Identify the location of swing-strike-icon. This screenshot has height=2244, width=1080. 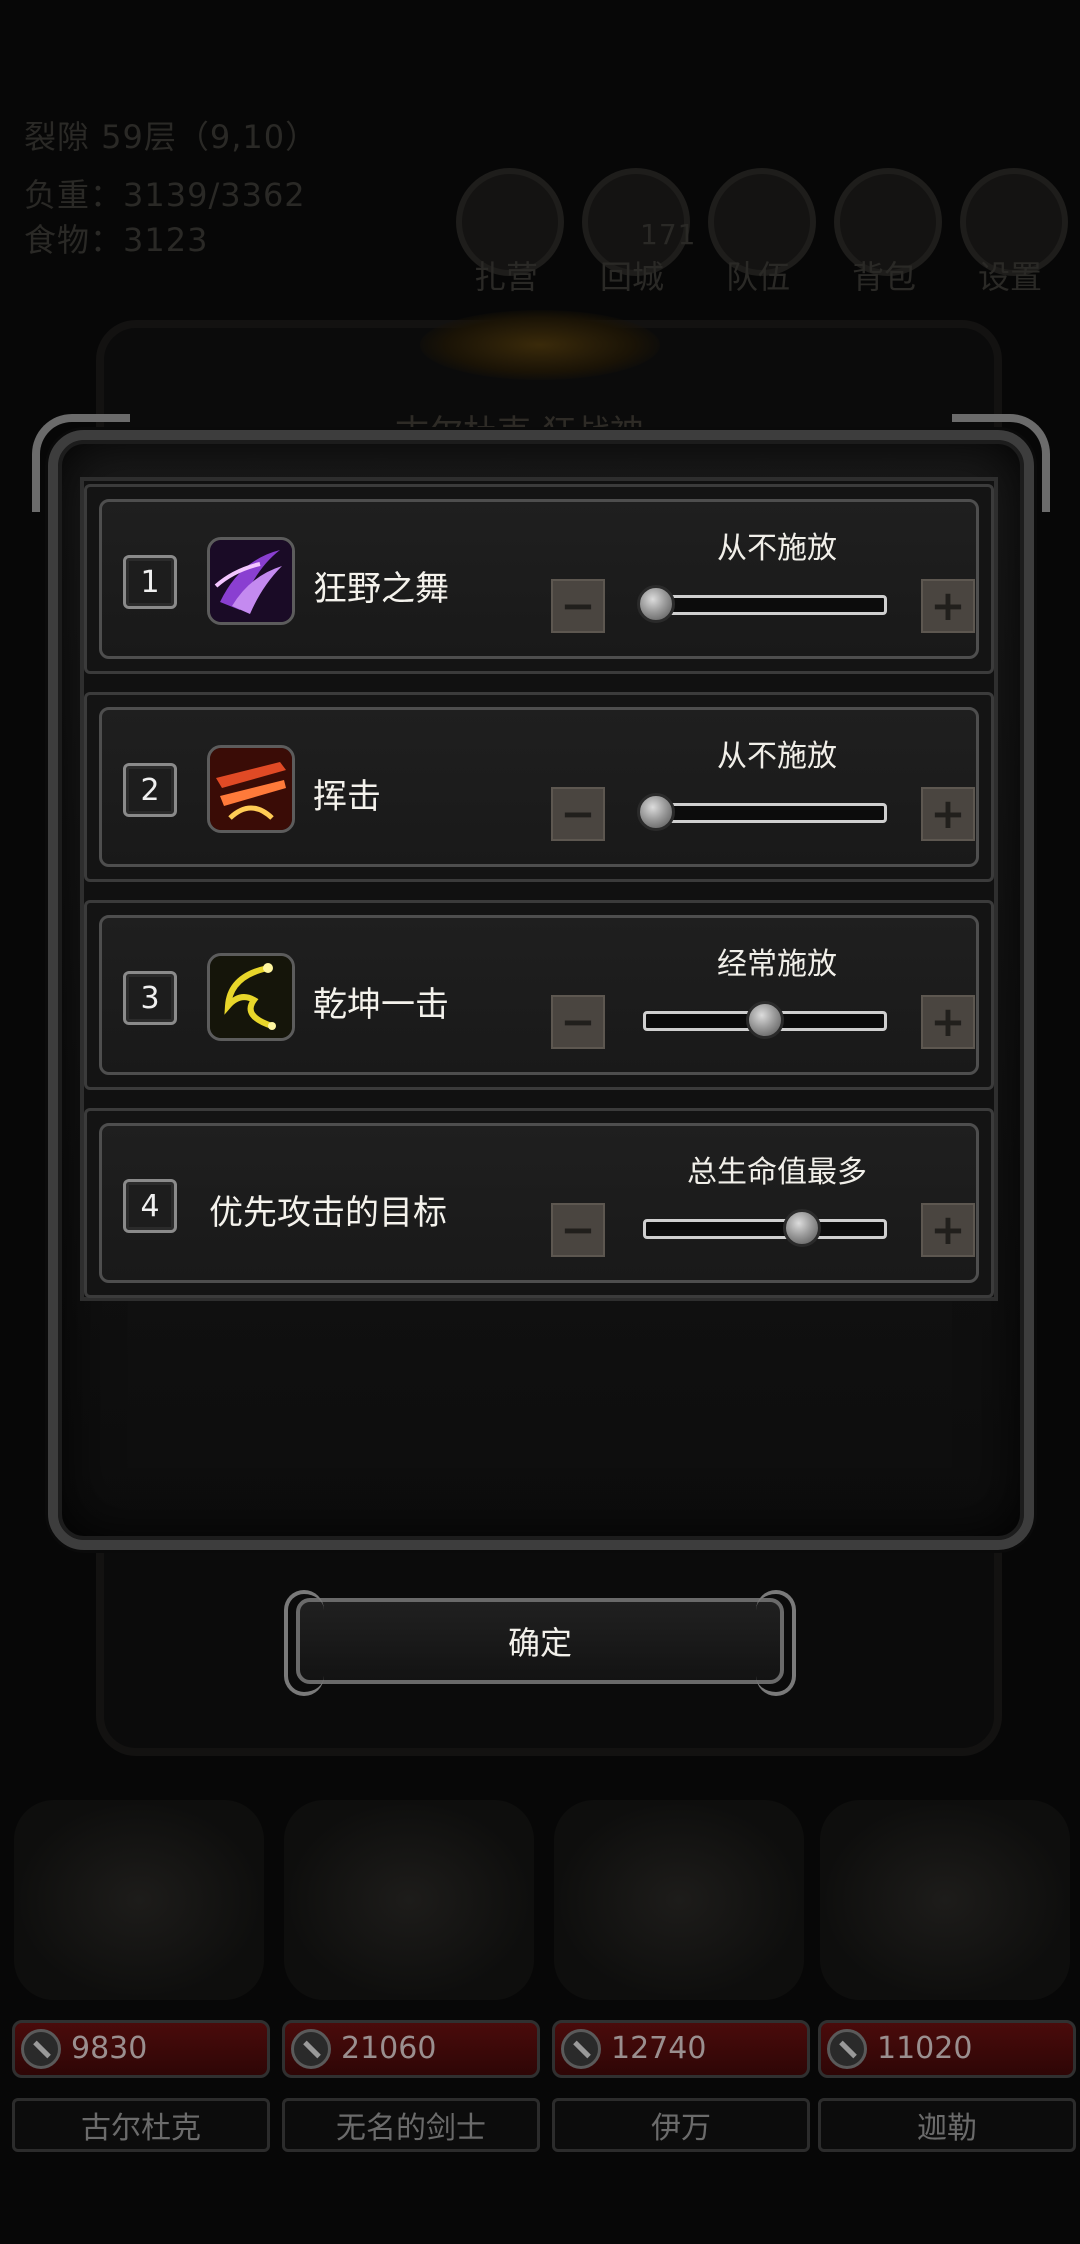
(251, 789).